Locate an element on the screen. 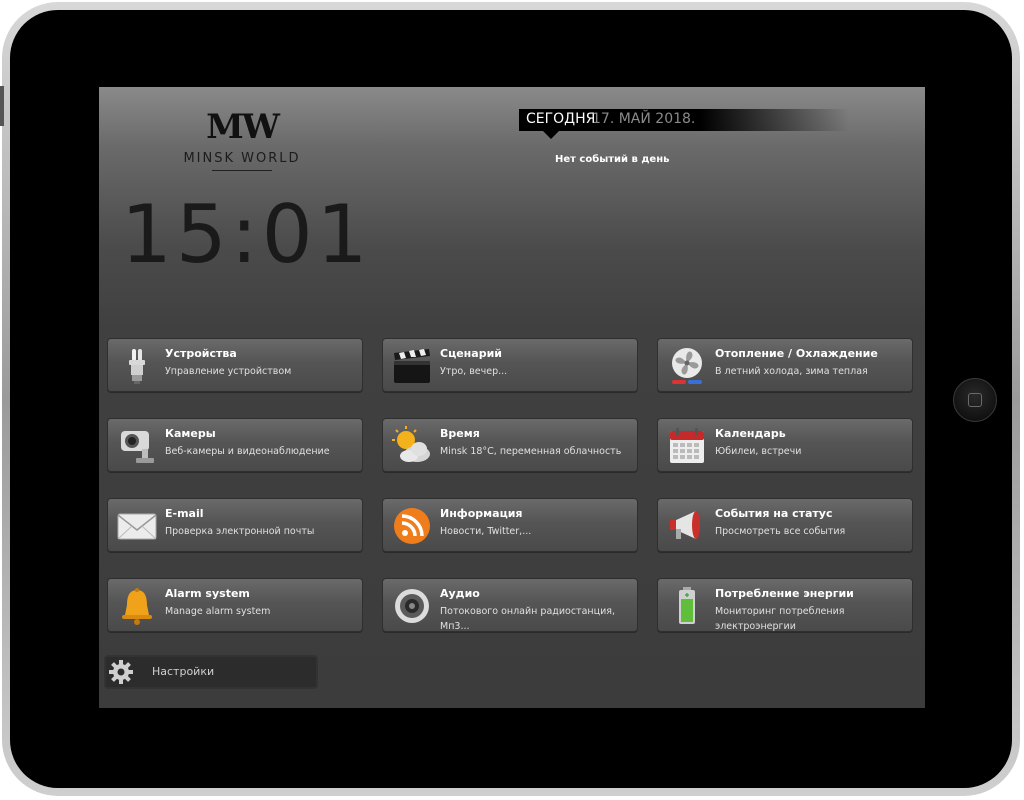 Image resolution: width=1024 pixels, height=800 pixels. no-events-text: Нет событий в день is located at coordinates (612, 159).